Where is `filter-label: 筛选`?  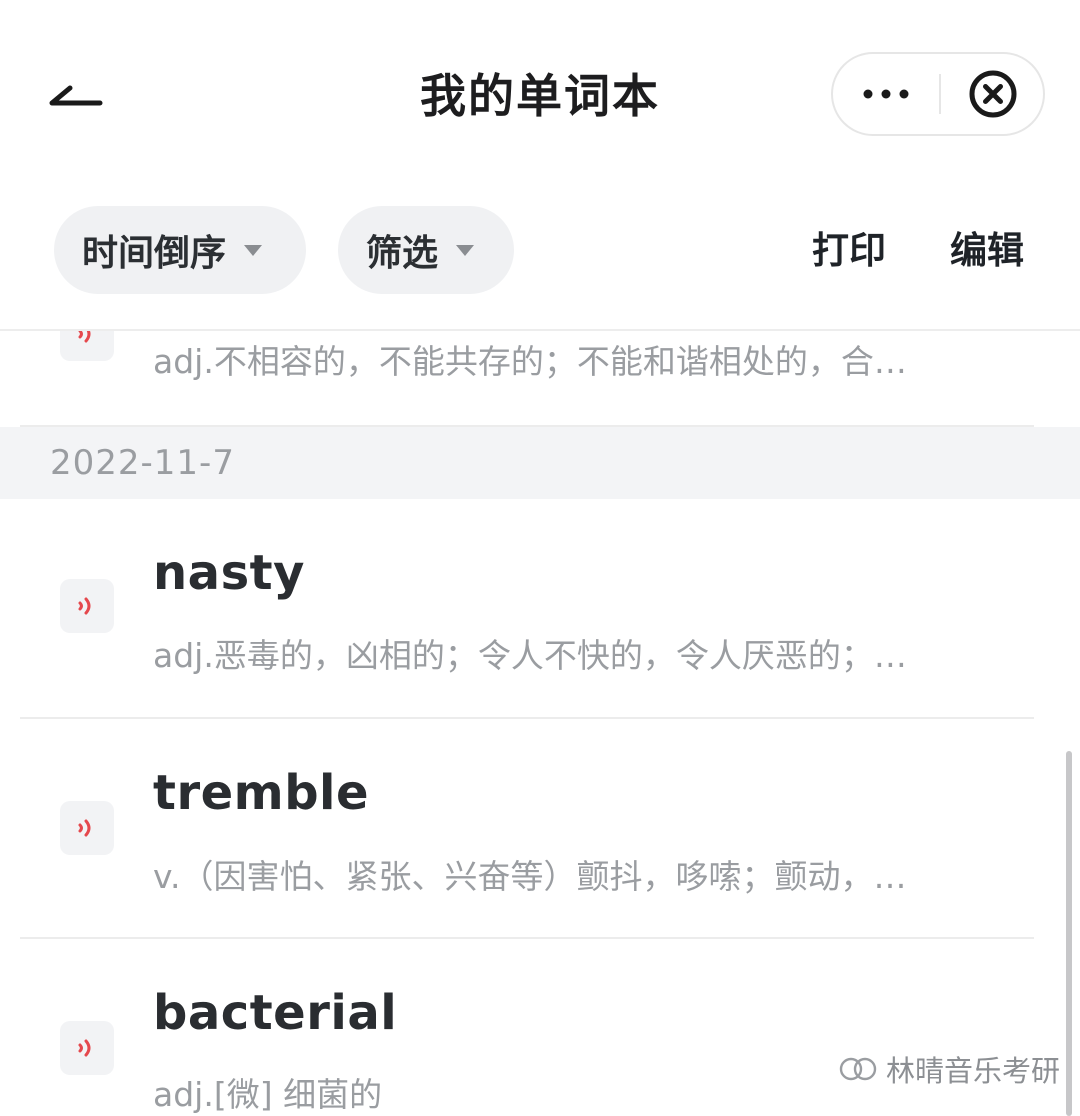 filter-label: 筛选 is located at coordinates (402, 253).